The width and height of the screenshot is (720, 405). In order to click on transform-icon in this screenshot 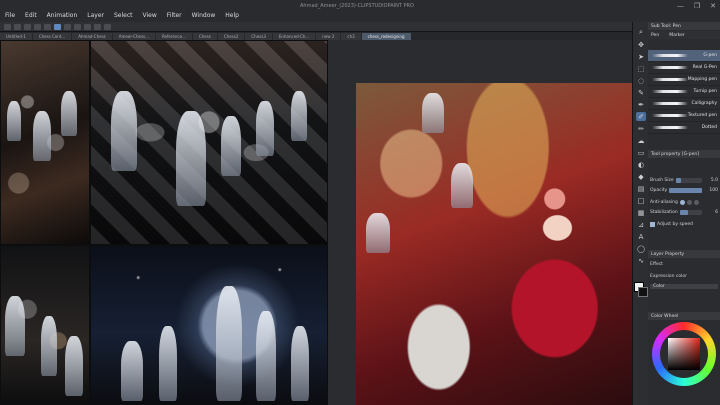, I will do `click(57, 26)`.